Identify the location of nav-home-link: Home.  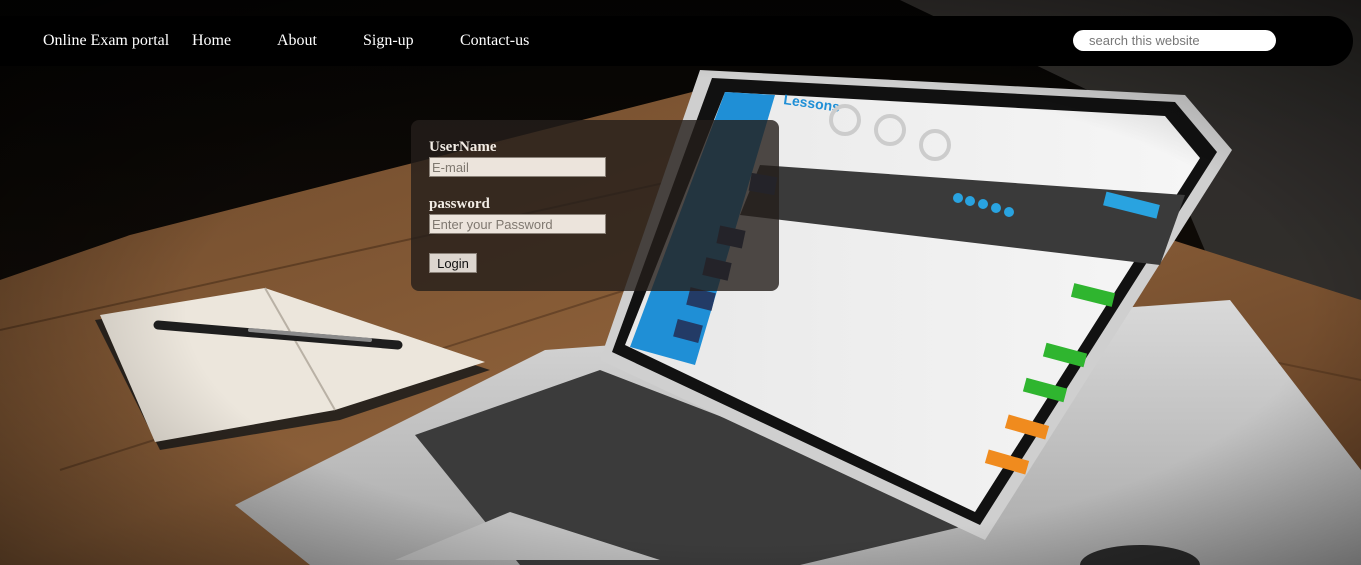
(211, 41).